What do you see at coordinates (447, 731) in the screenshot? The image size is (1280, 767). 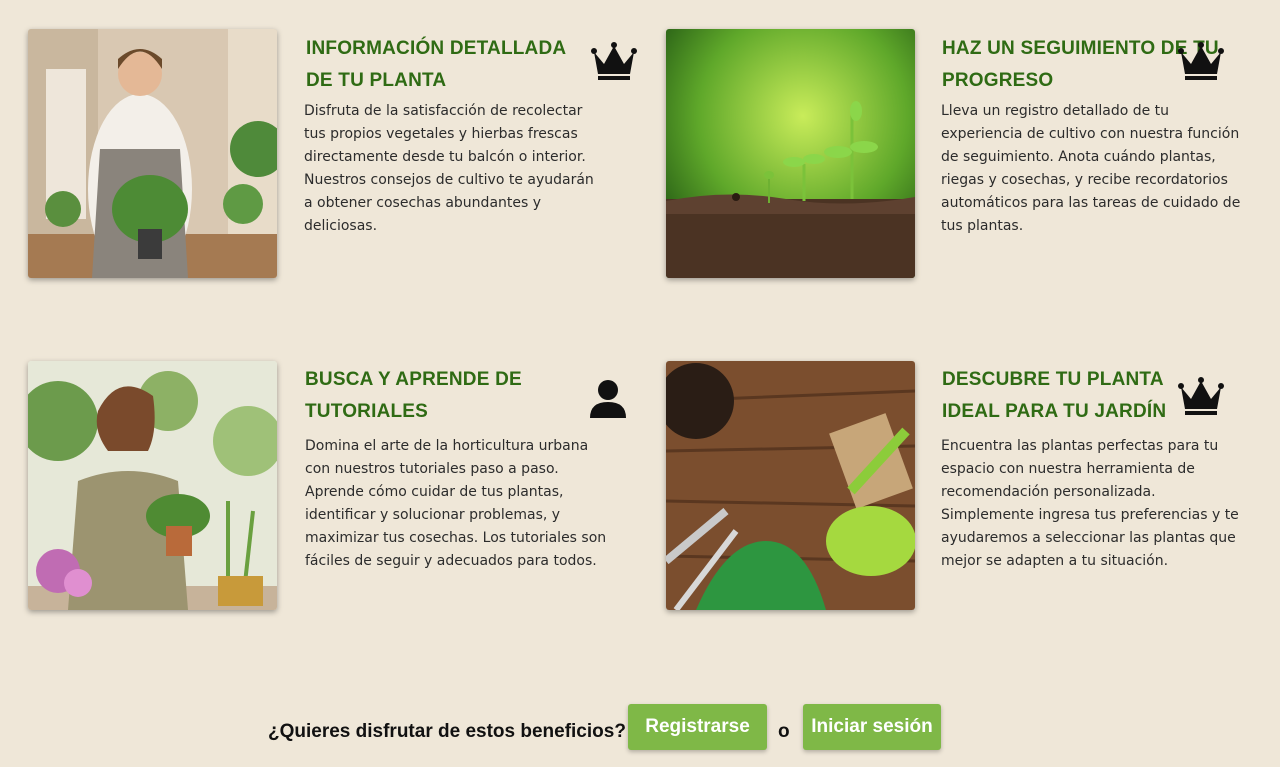 I see `cta-question: ¿Quieres disfrutar de estos beneficios?` at bounding box center [447, 731].